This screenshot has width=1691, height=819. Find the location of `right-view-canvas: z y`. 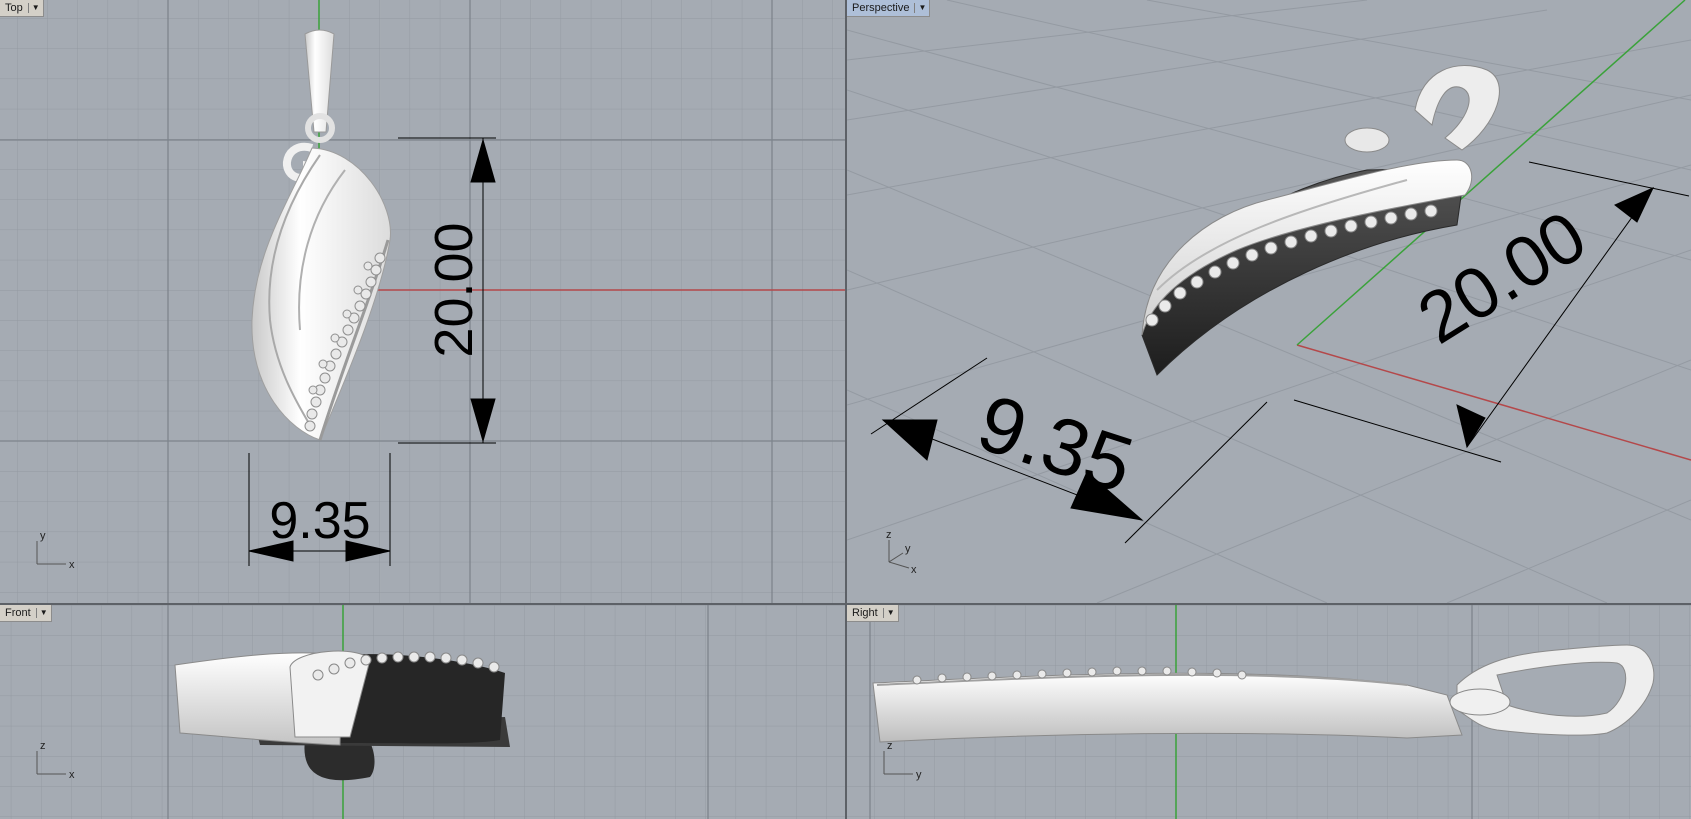

right-view-canvas: z y is located at coordinates (1269, 712).